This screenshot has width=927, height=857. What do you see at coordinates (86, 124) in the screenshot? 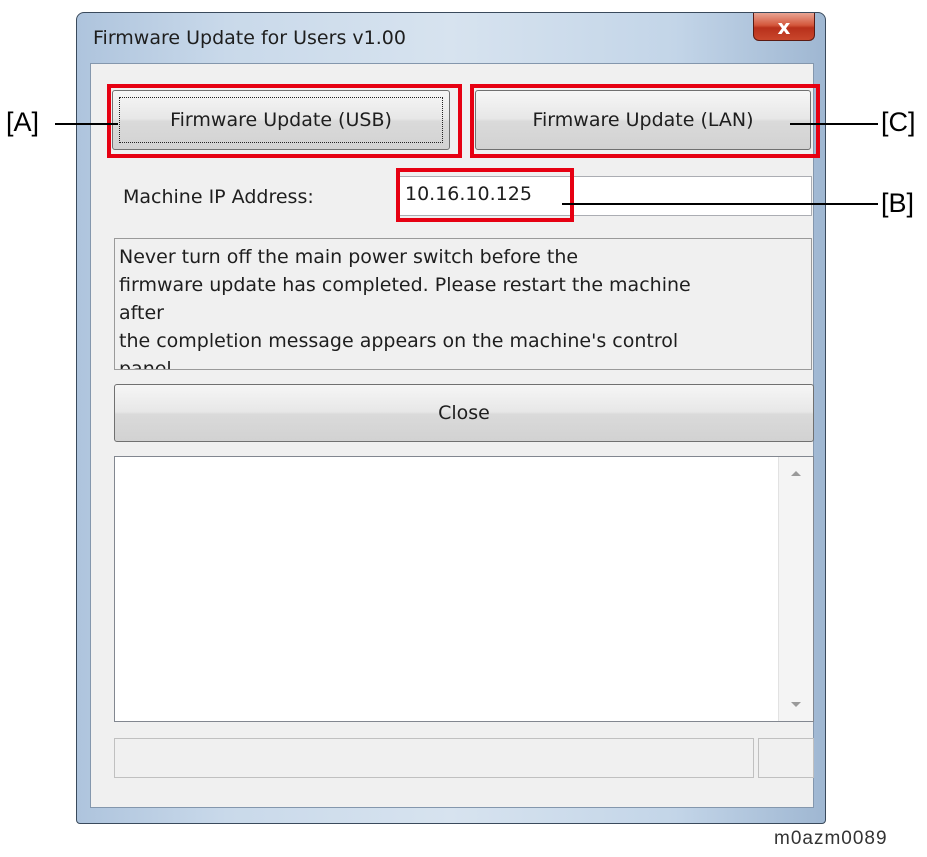
I see `leader-line-a` at bounding box center [86, 124].